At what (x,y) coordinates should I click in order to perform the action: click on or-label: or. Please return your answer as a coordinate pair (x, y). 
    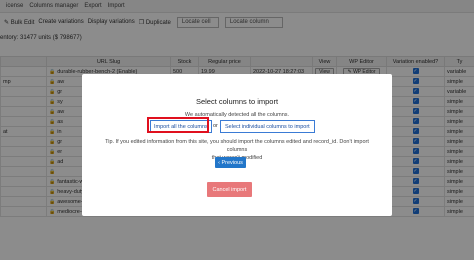
    Looking at the image, I should click on (215, 126).